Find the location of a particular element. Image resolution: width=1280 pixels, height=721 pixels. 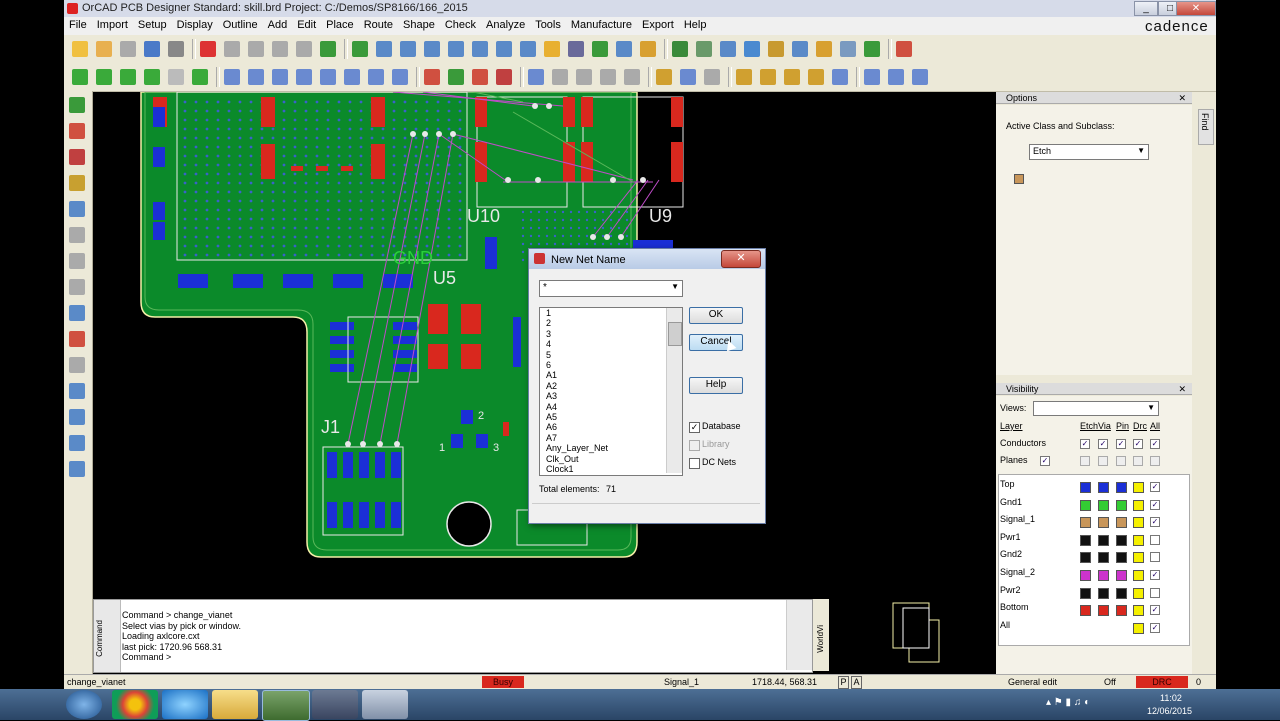

menu-analyze: Analyze is located at coordinates (505, 24).